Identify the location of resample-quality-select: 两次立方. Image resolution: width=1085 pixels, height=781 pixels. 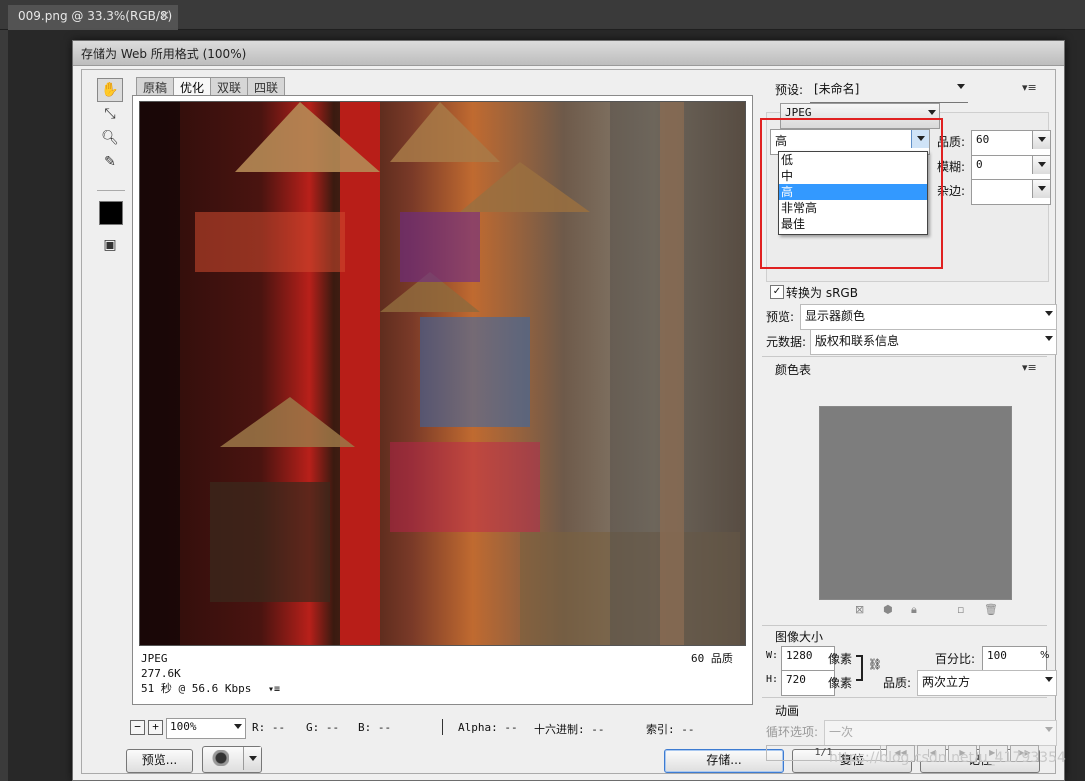
(987, 683).